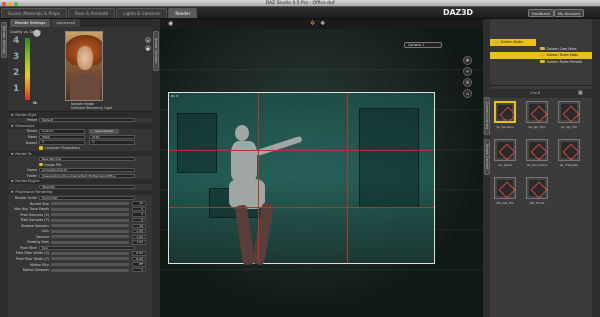 The image size is (600, 317). I want to click on setting-value: Off, so click(139, 264).